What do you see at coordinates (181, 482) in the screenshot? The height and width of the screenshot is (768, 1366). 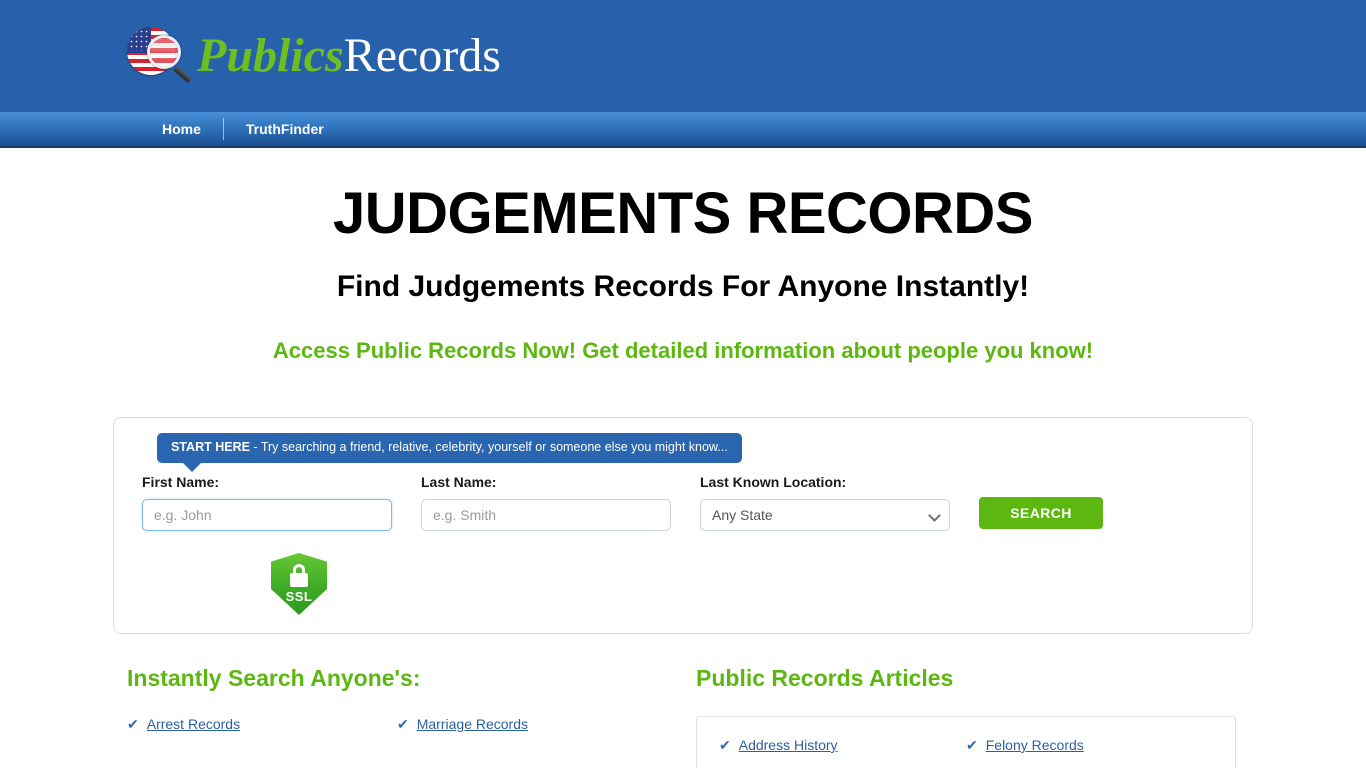 I see `first-name-label: First Name:` at bounding box center [181, 482].